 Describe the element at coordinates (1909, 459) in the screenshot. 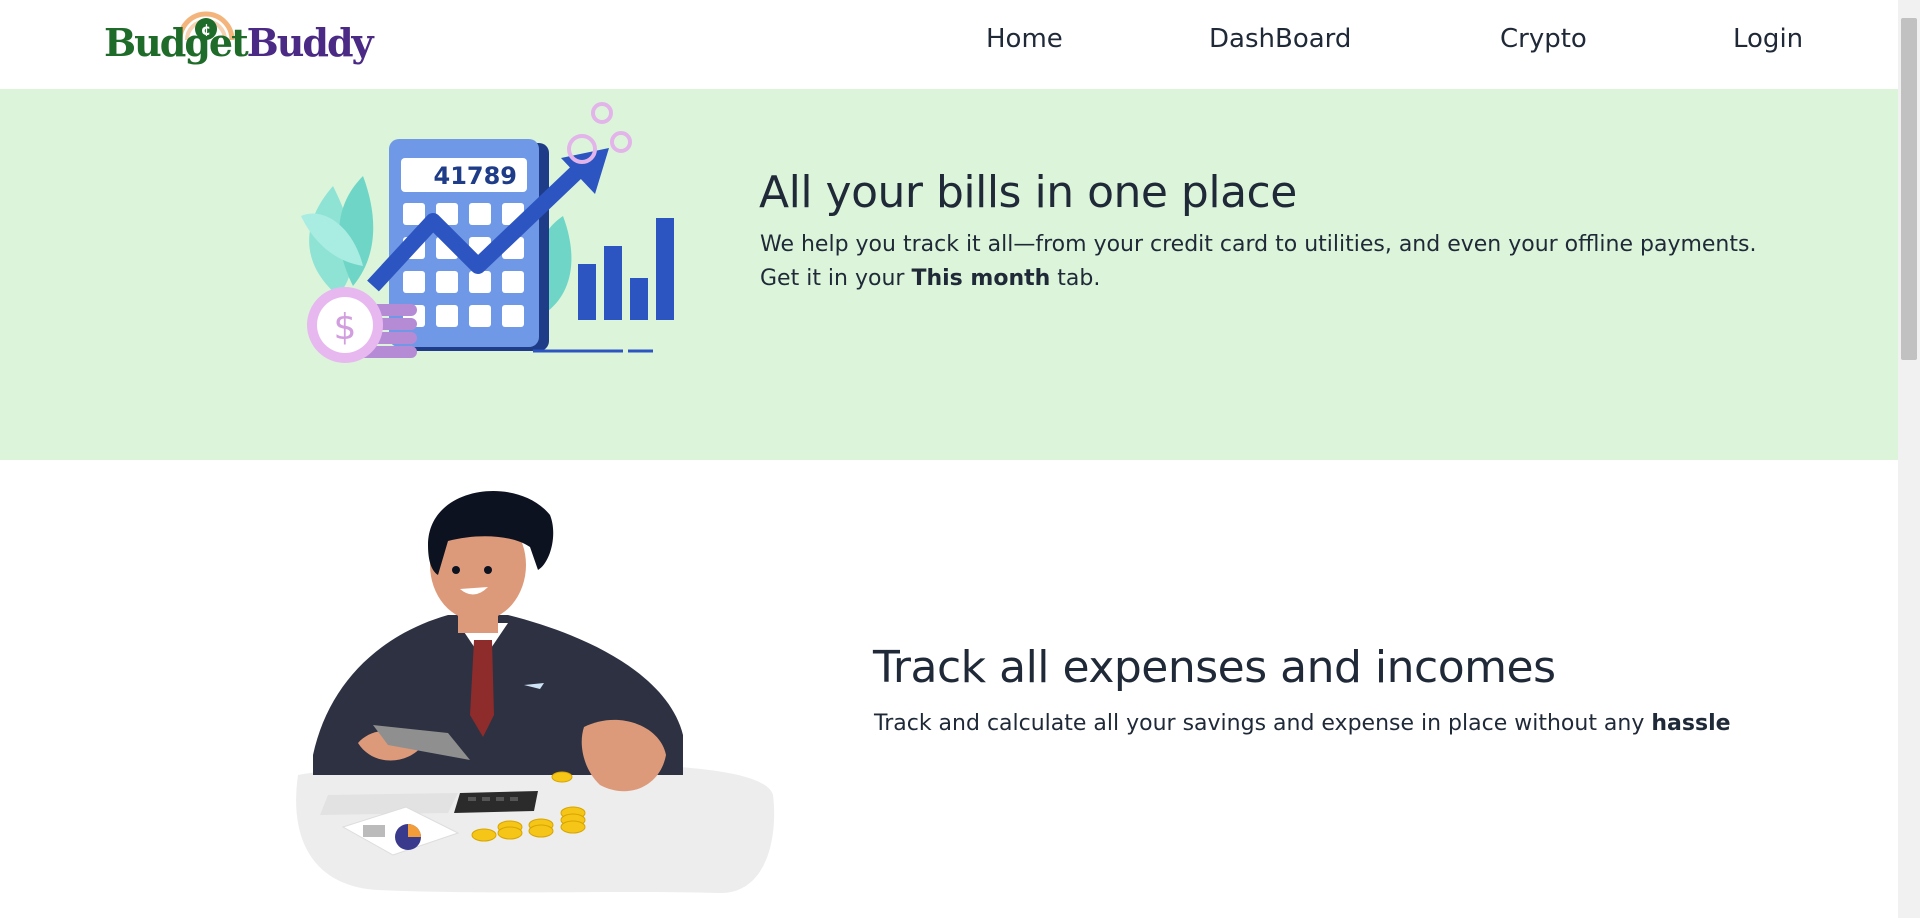

I see `vertical-scrollbar` at that location.